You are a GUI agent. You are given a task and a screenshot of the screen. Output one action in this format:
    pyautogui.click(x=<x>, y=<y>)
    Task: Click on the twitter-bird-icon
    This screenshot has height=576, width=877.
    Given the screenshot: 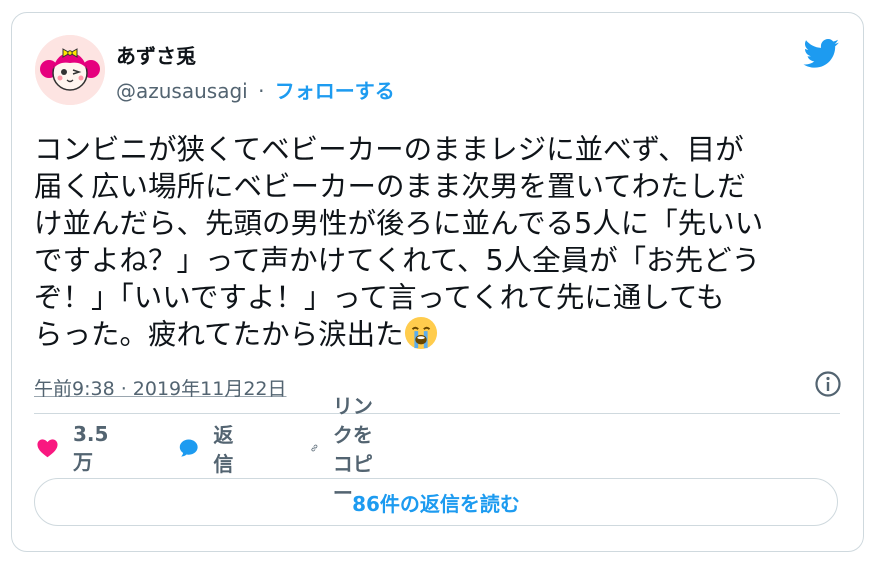 What is the action you would take?
    pyautogui.click(x=821, y=54)
    